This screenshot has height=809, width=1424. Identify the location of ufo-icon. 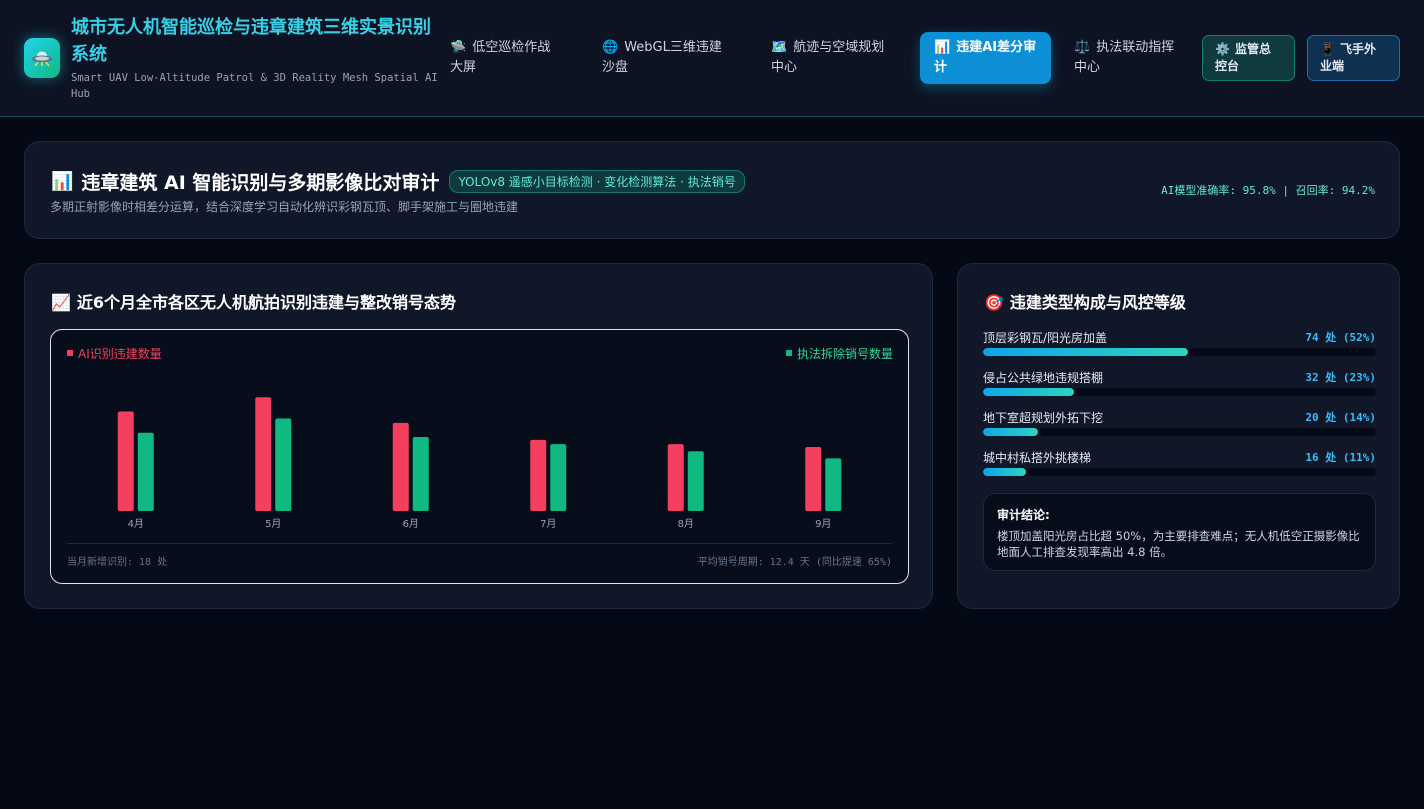
(42, 58).